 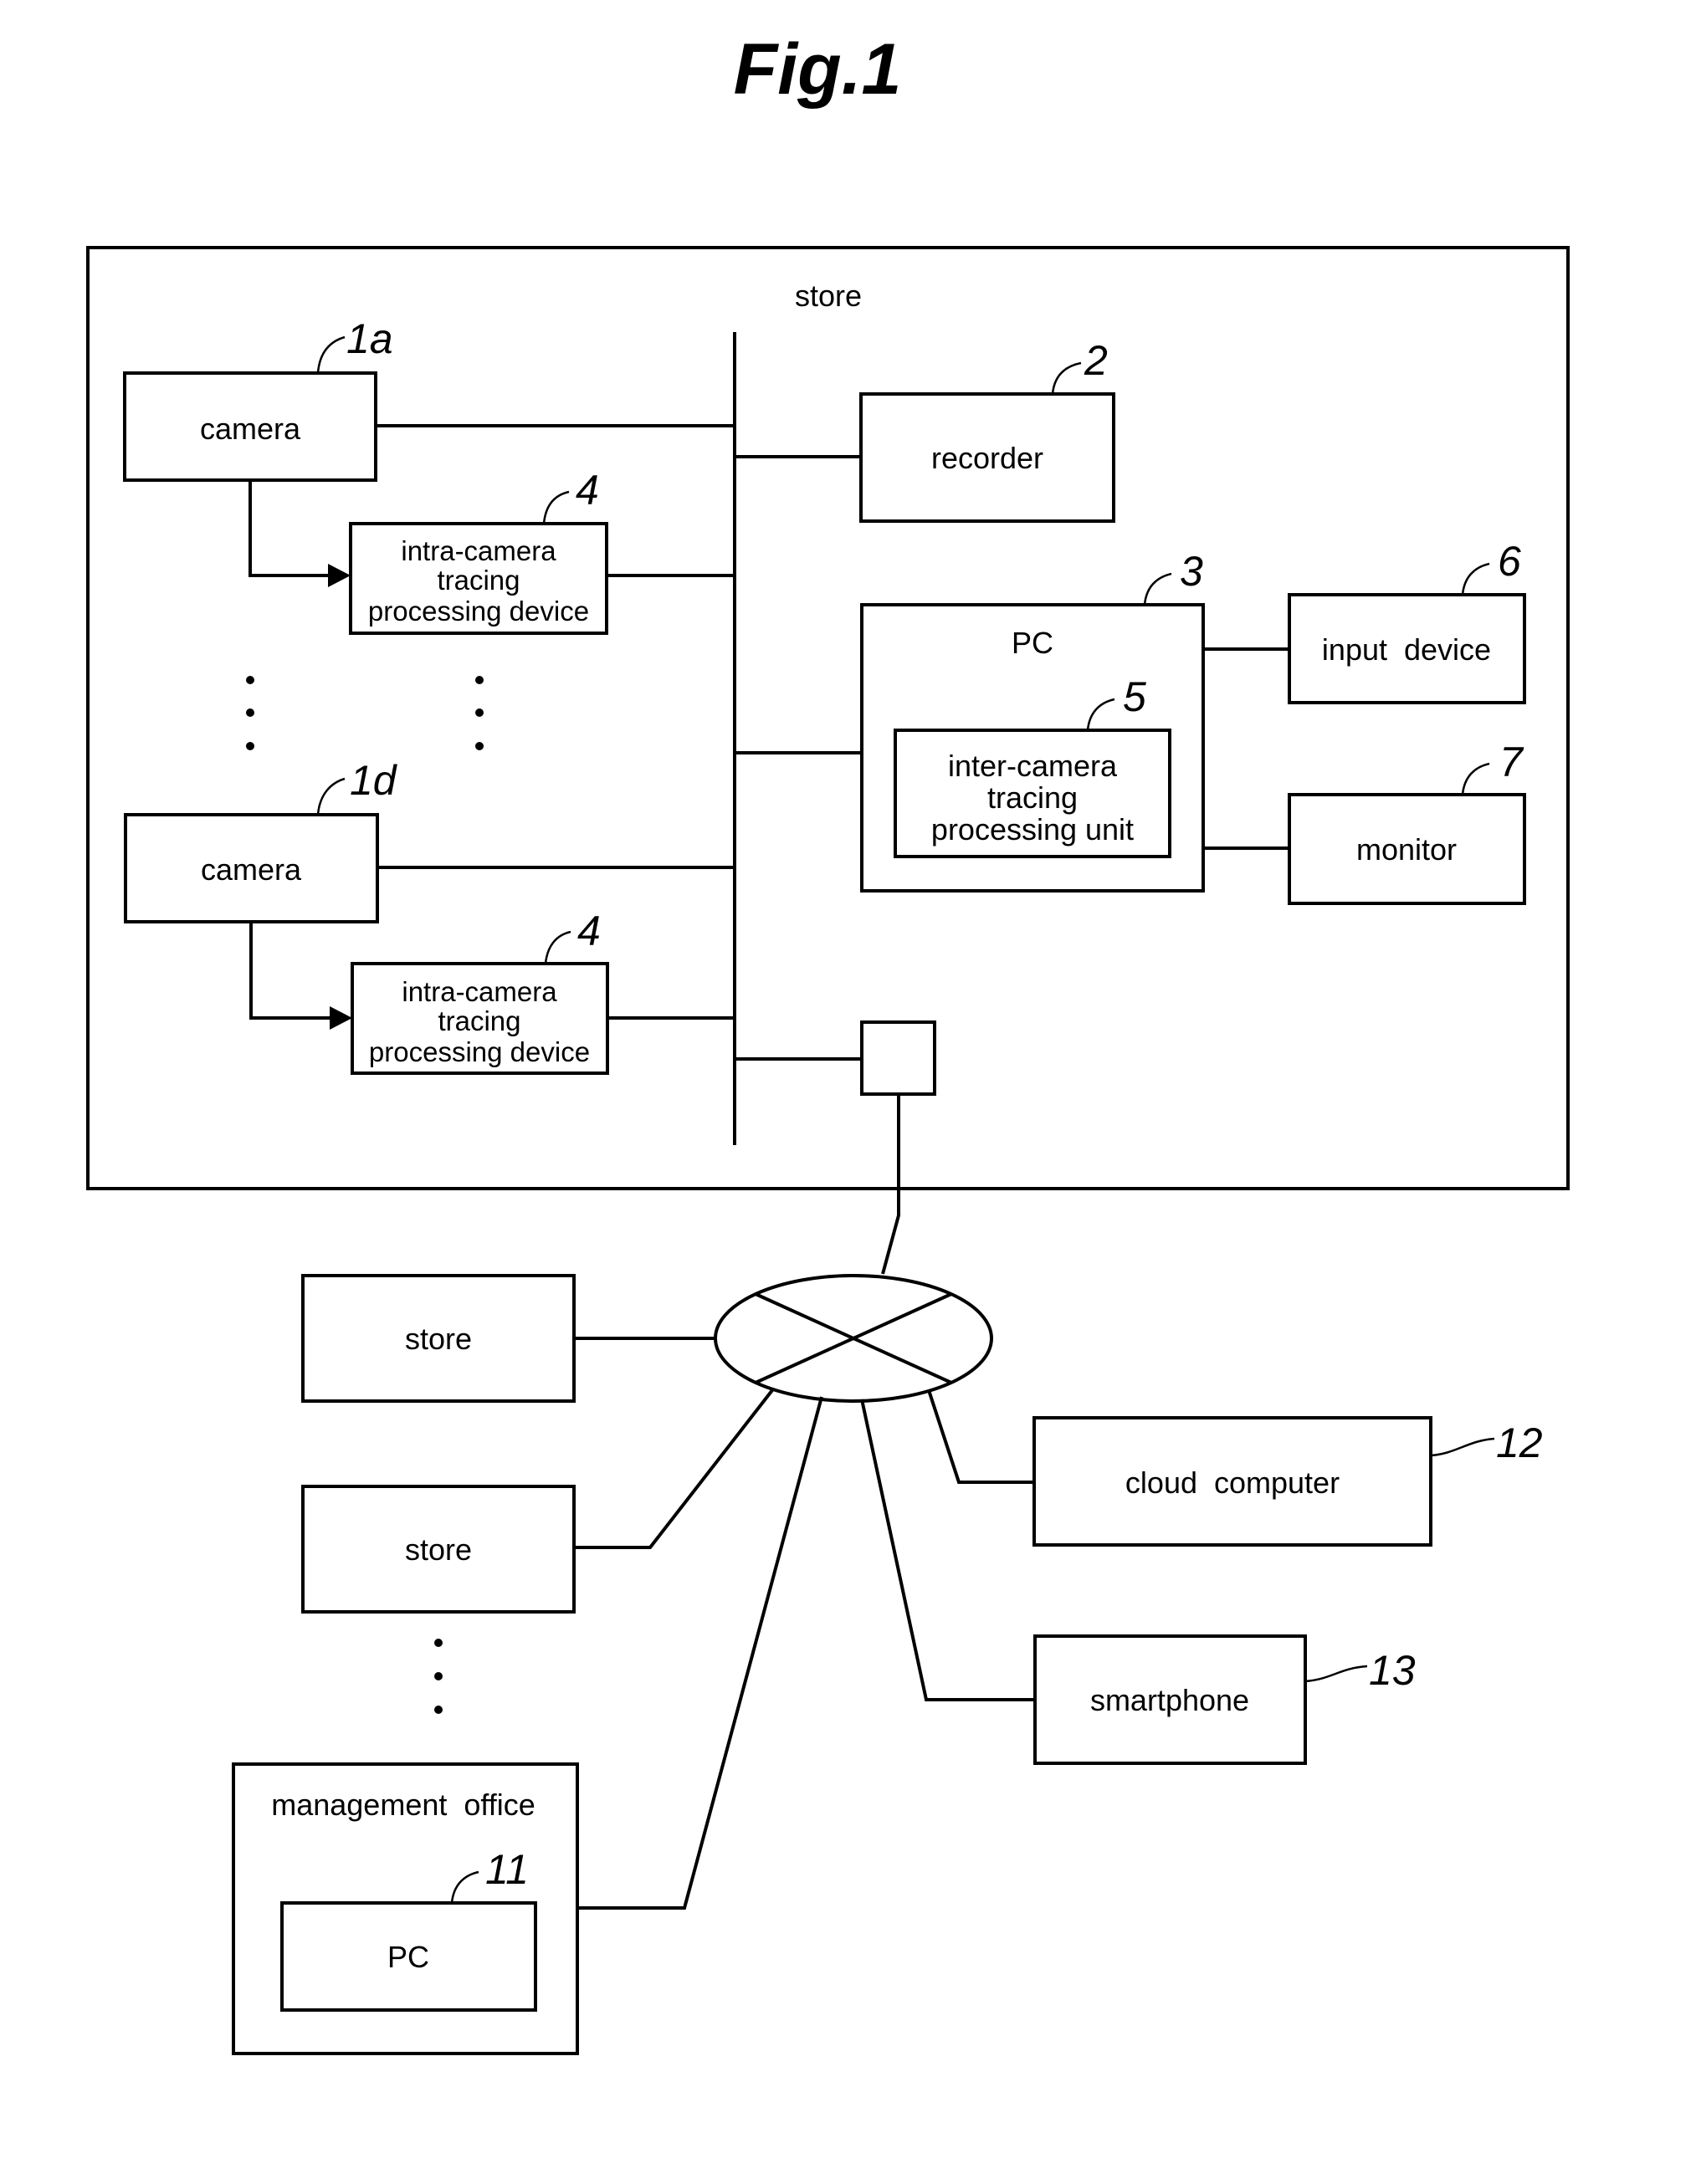 I want to click on intra-device-1: intra-camera tracing processing device, so click(x=478, y=578).